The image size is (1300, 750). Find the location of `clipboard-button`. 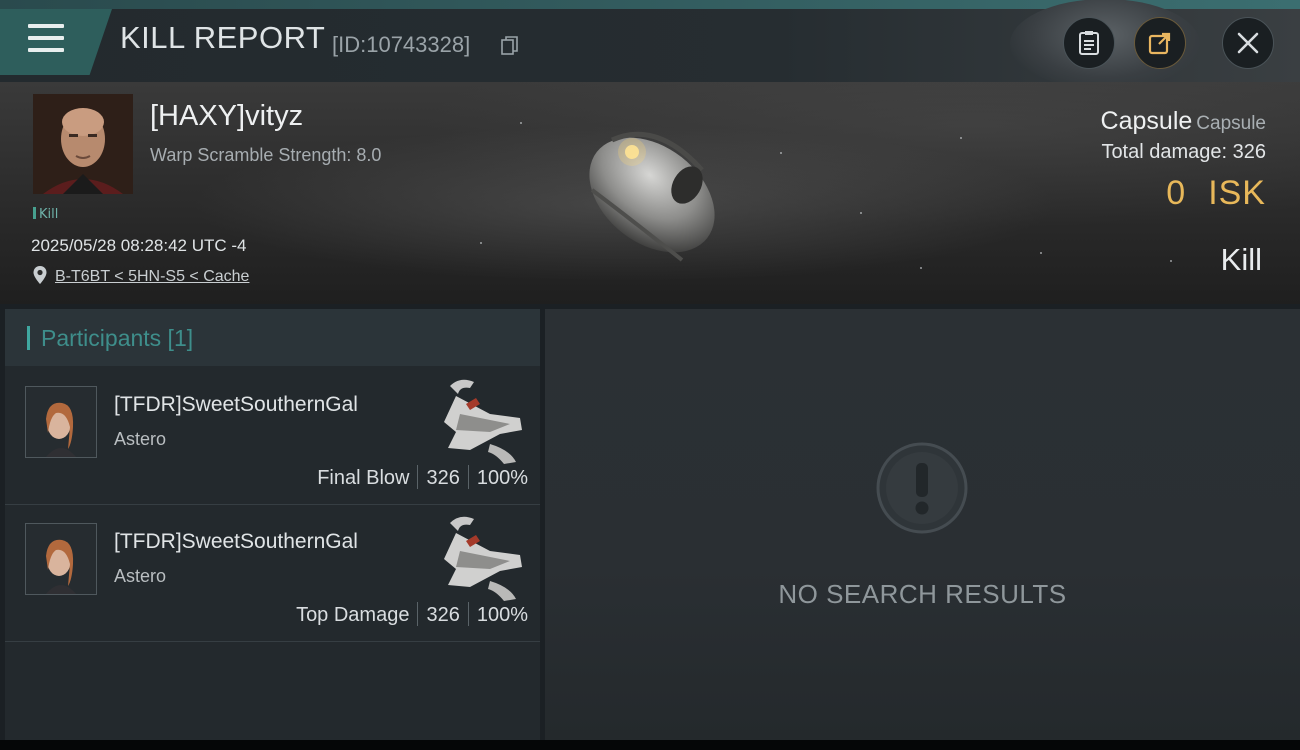

clipboard-button is located at coordinates (1089, 43).